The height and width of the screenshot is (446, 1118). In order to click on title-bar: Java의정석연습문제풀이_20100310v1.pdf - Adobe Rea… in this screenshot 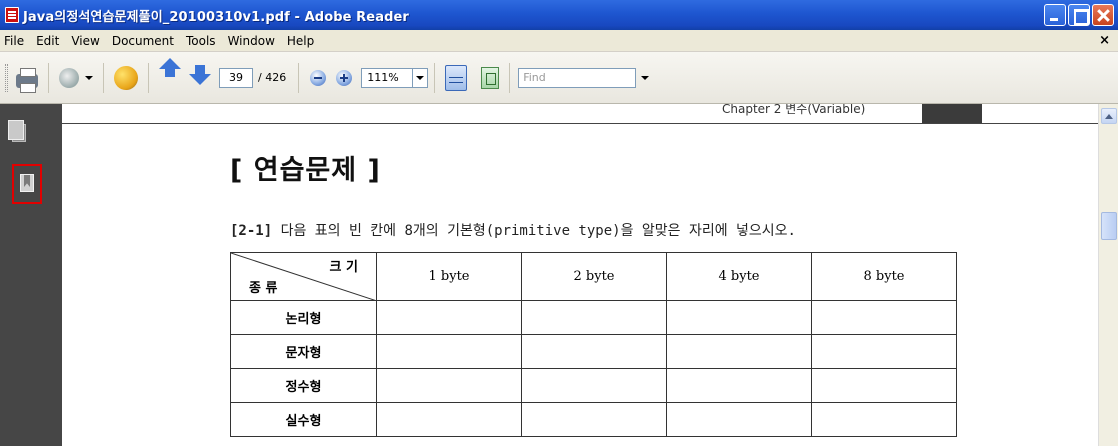, I will do `click(559, 15)`.